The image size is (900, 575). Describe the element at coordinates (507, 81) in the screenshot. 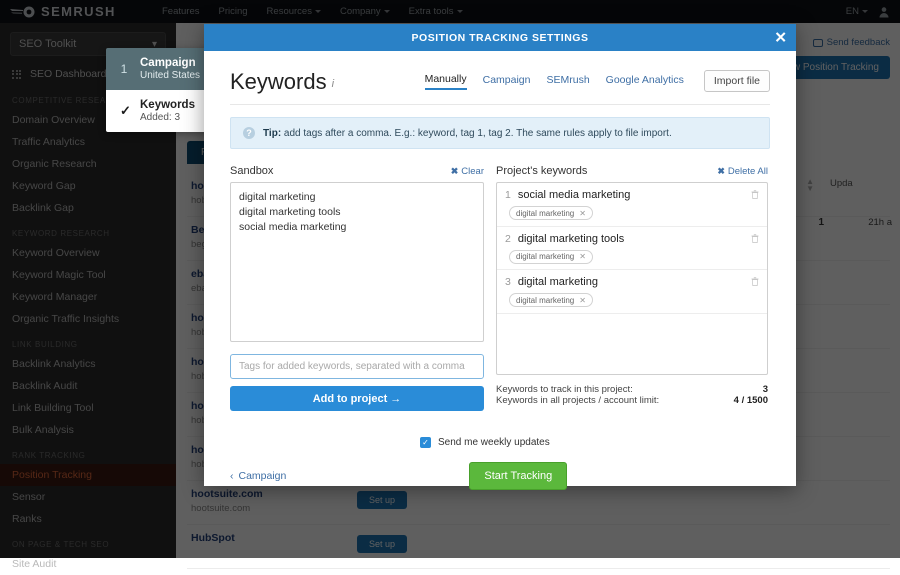

I see `tab-campaign: Campaign` at that location.